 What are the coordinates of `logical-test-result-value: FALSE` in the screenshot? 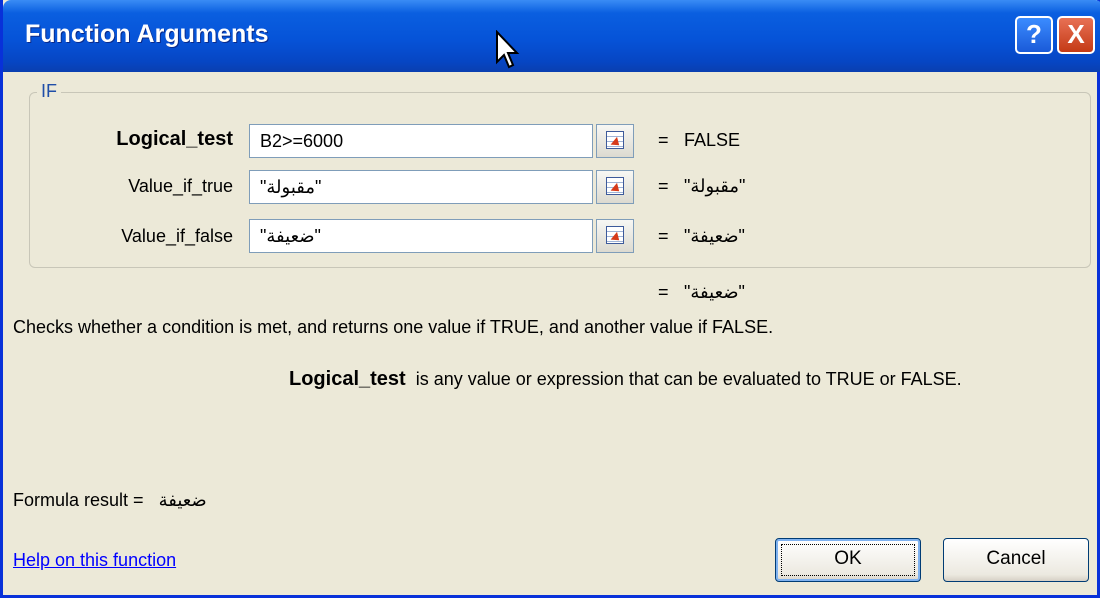 It's located at (712, 140).